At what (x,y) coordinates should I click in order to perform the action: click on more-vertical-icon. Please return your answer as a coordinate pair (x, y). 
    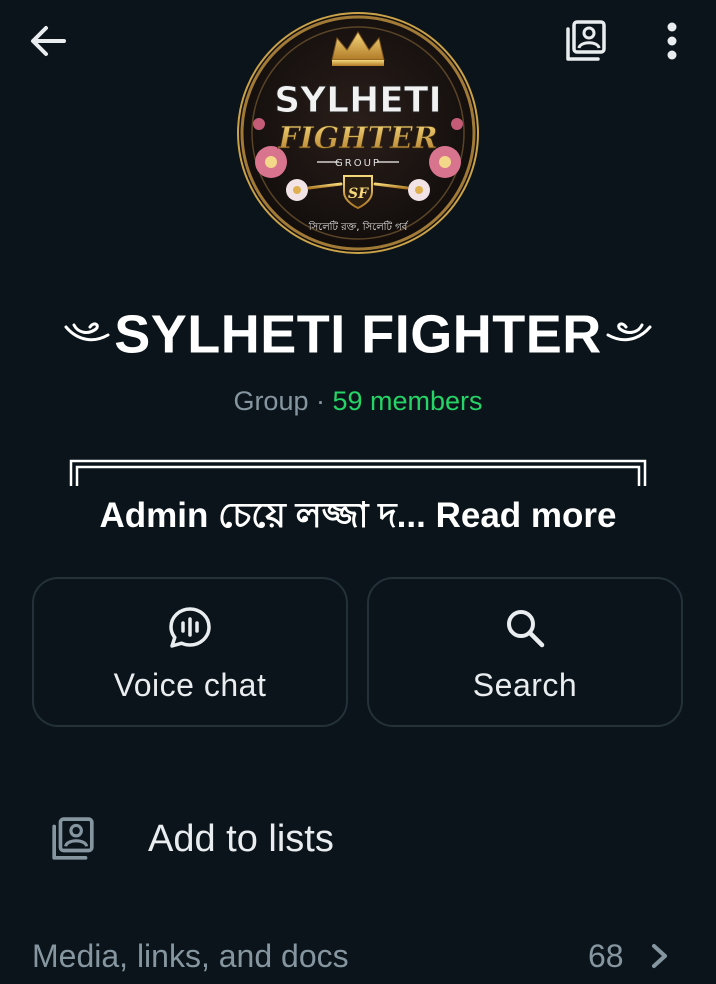
    Looking at the image, I should click on (672, 41).